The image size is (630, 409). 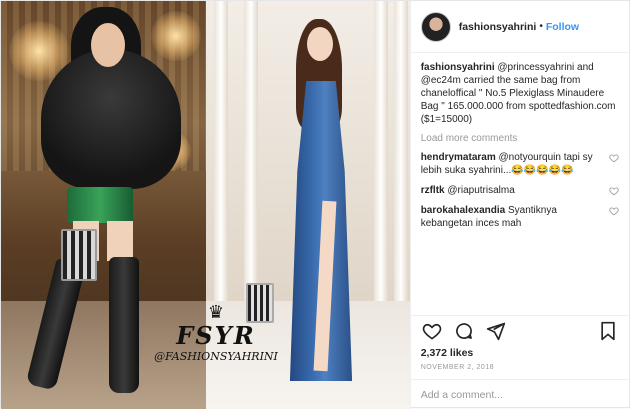 What do you see at coordinates (520, 352) in the screenshot?
I see `likes-count: 2,372 likes` at bounding box center [520, 352].